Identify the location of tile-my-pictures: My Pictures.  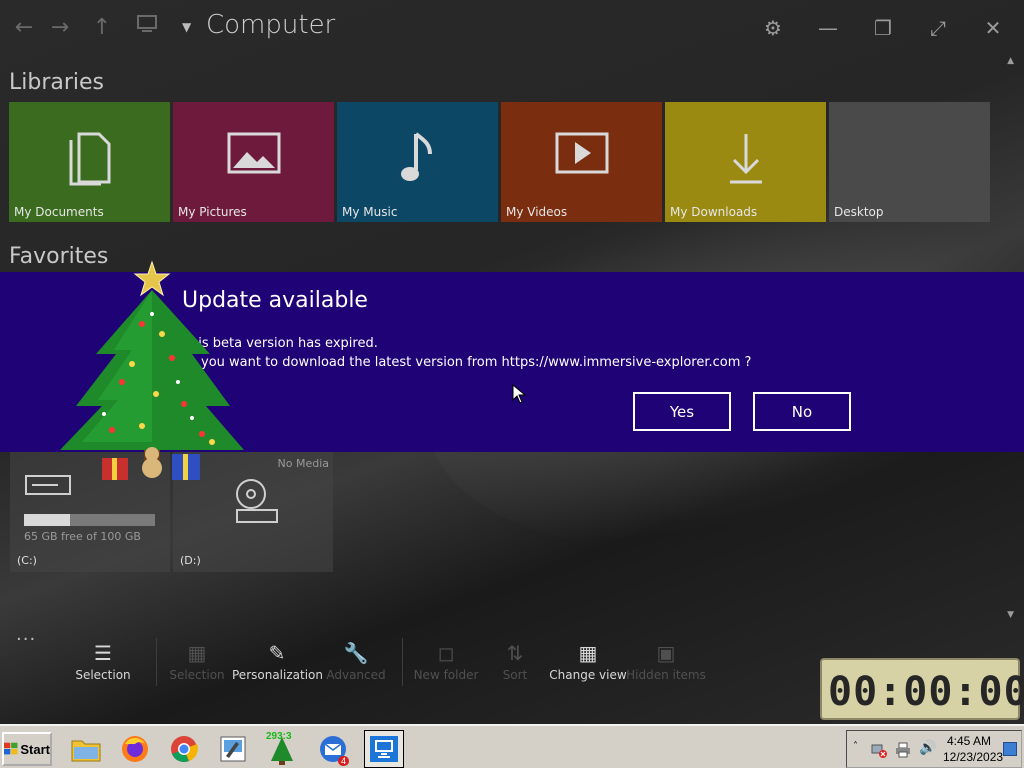
(253, 162).